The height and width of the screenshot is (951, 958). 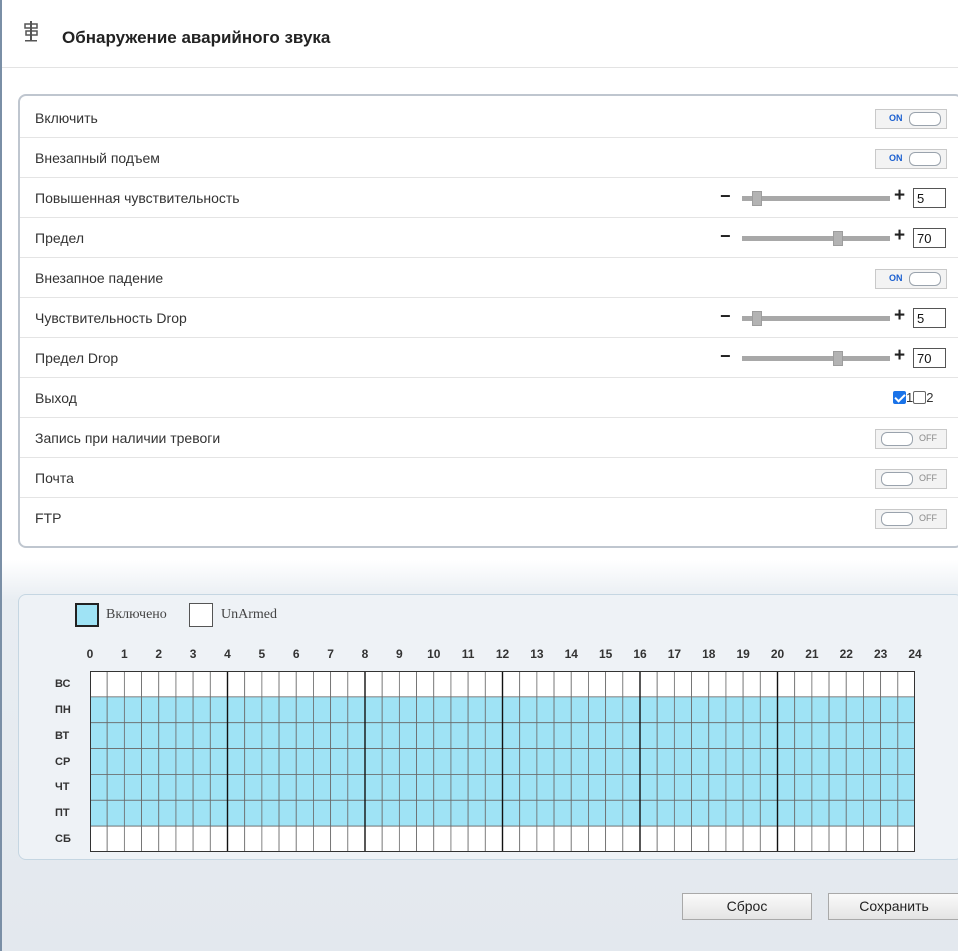 I want to click on sudden-rise-toggle: ON, so click(x=911, y=159).